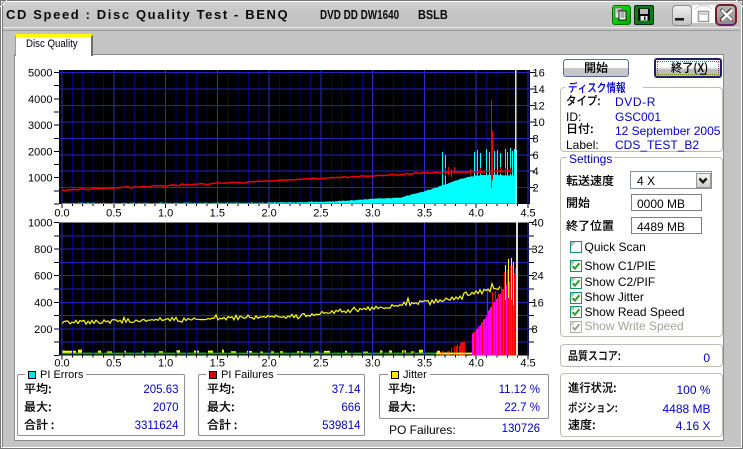 Image resolution: width=743 pixels, height=449 pixels. Describe the element at coordinates (536, 156) in the screenshot. I see `svg-text: 6` at that location.